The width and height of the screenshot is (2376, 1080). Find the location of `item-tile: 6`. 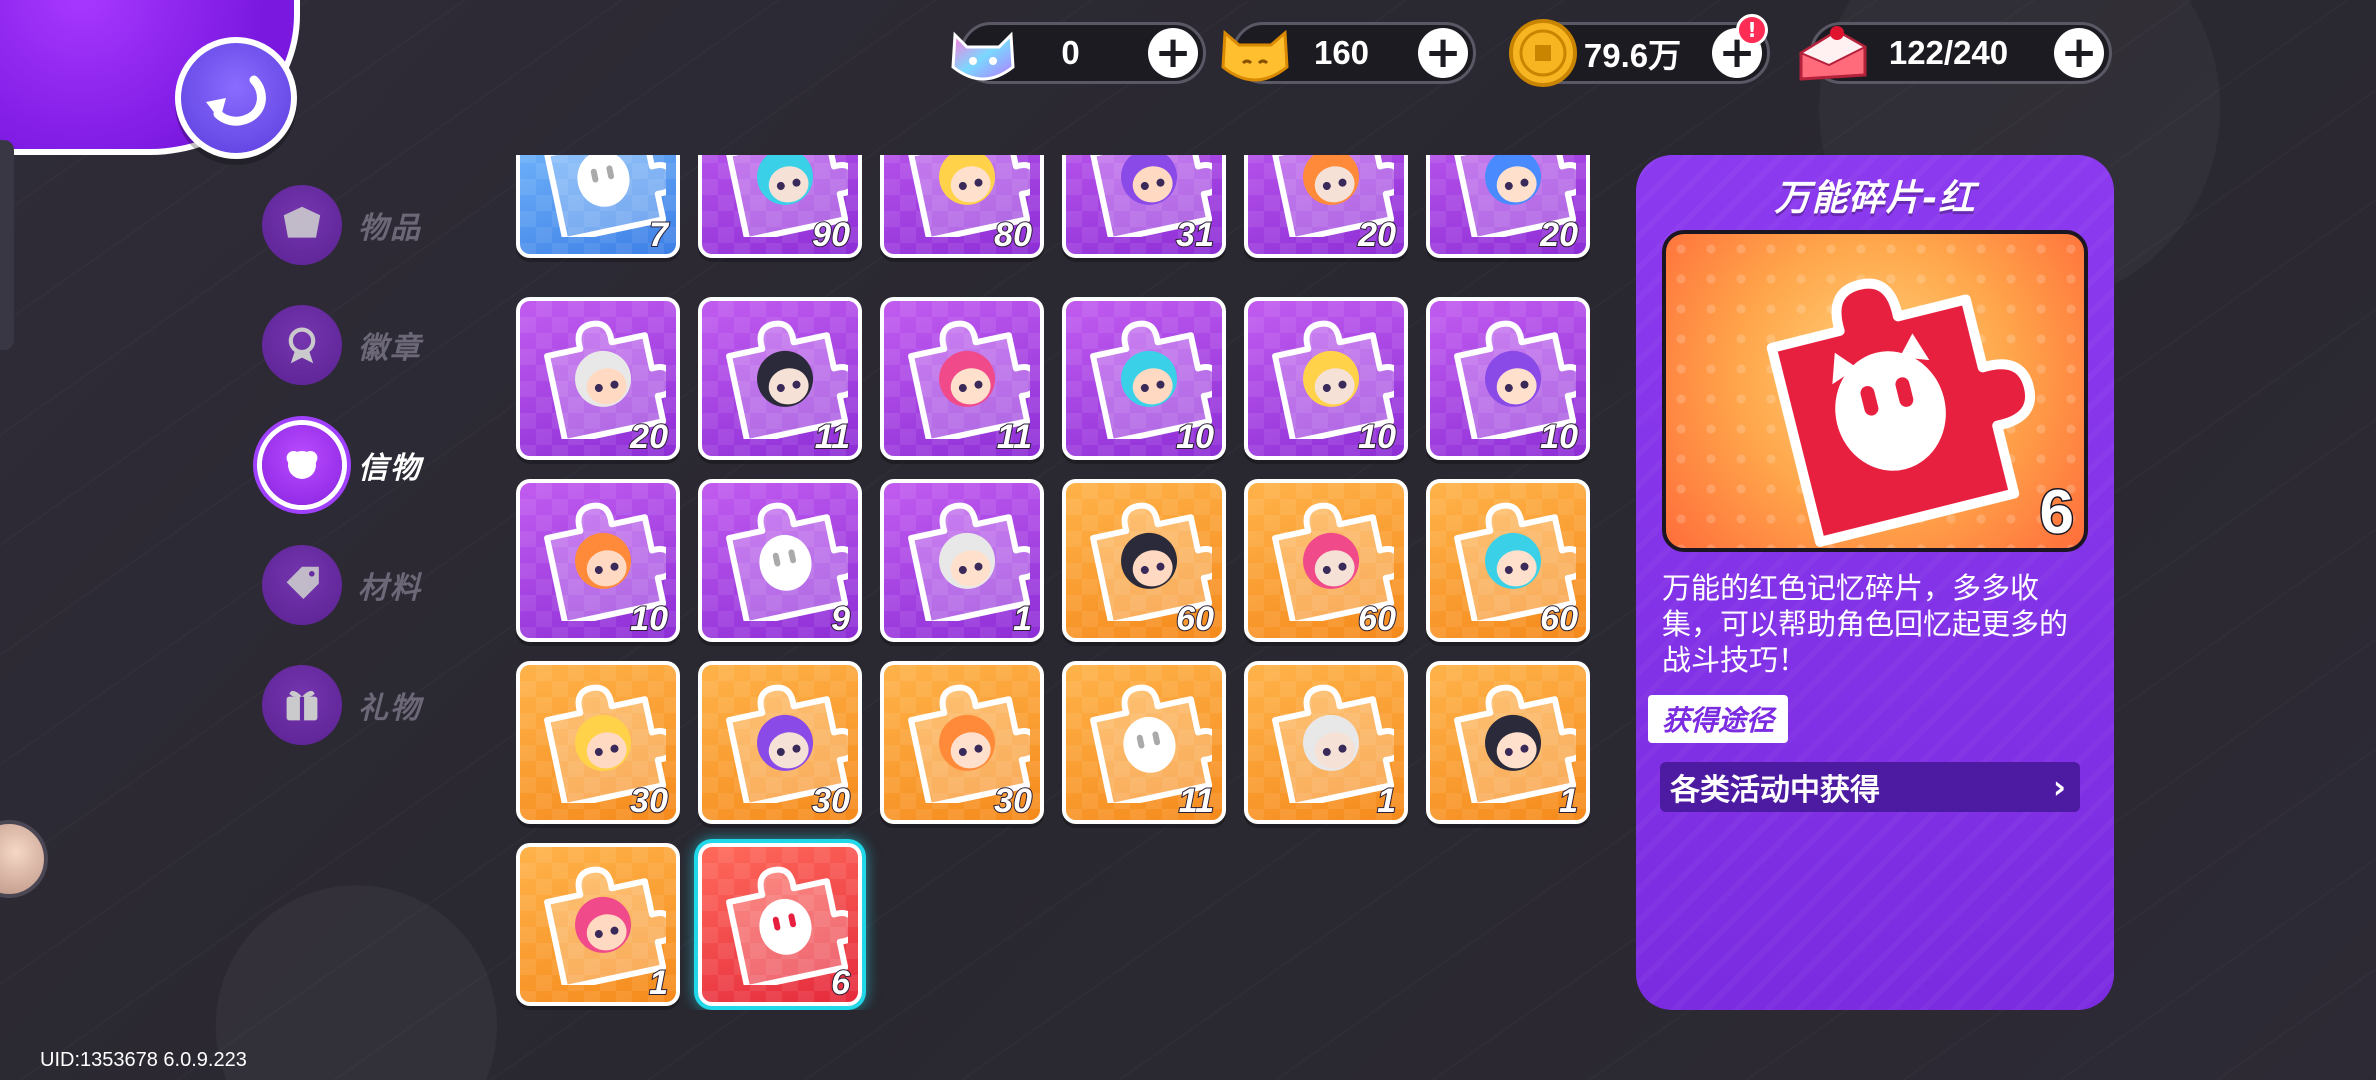

item-tile: 6 is located at coordinates (780, 924).